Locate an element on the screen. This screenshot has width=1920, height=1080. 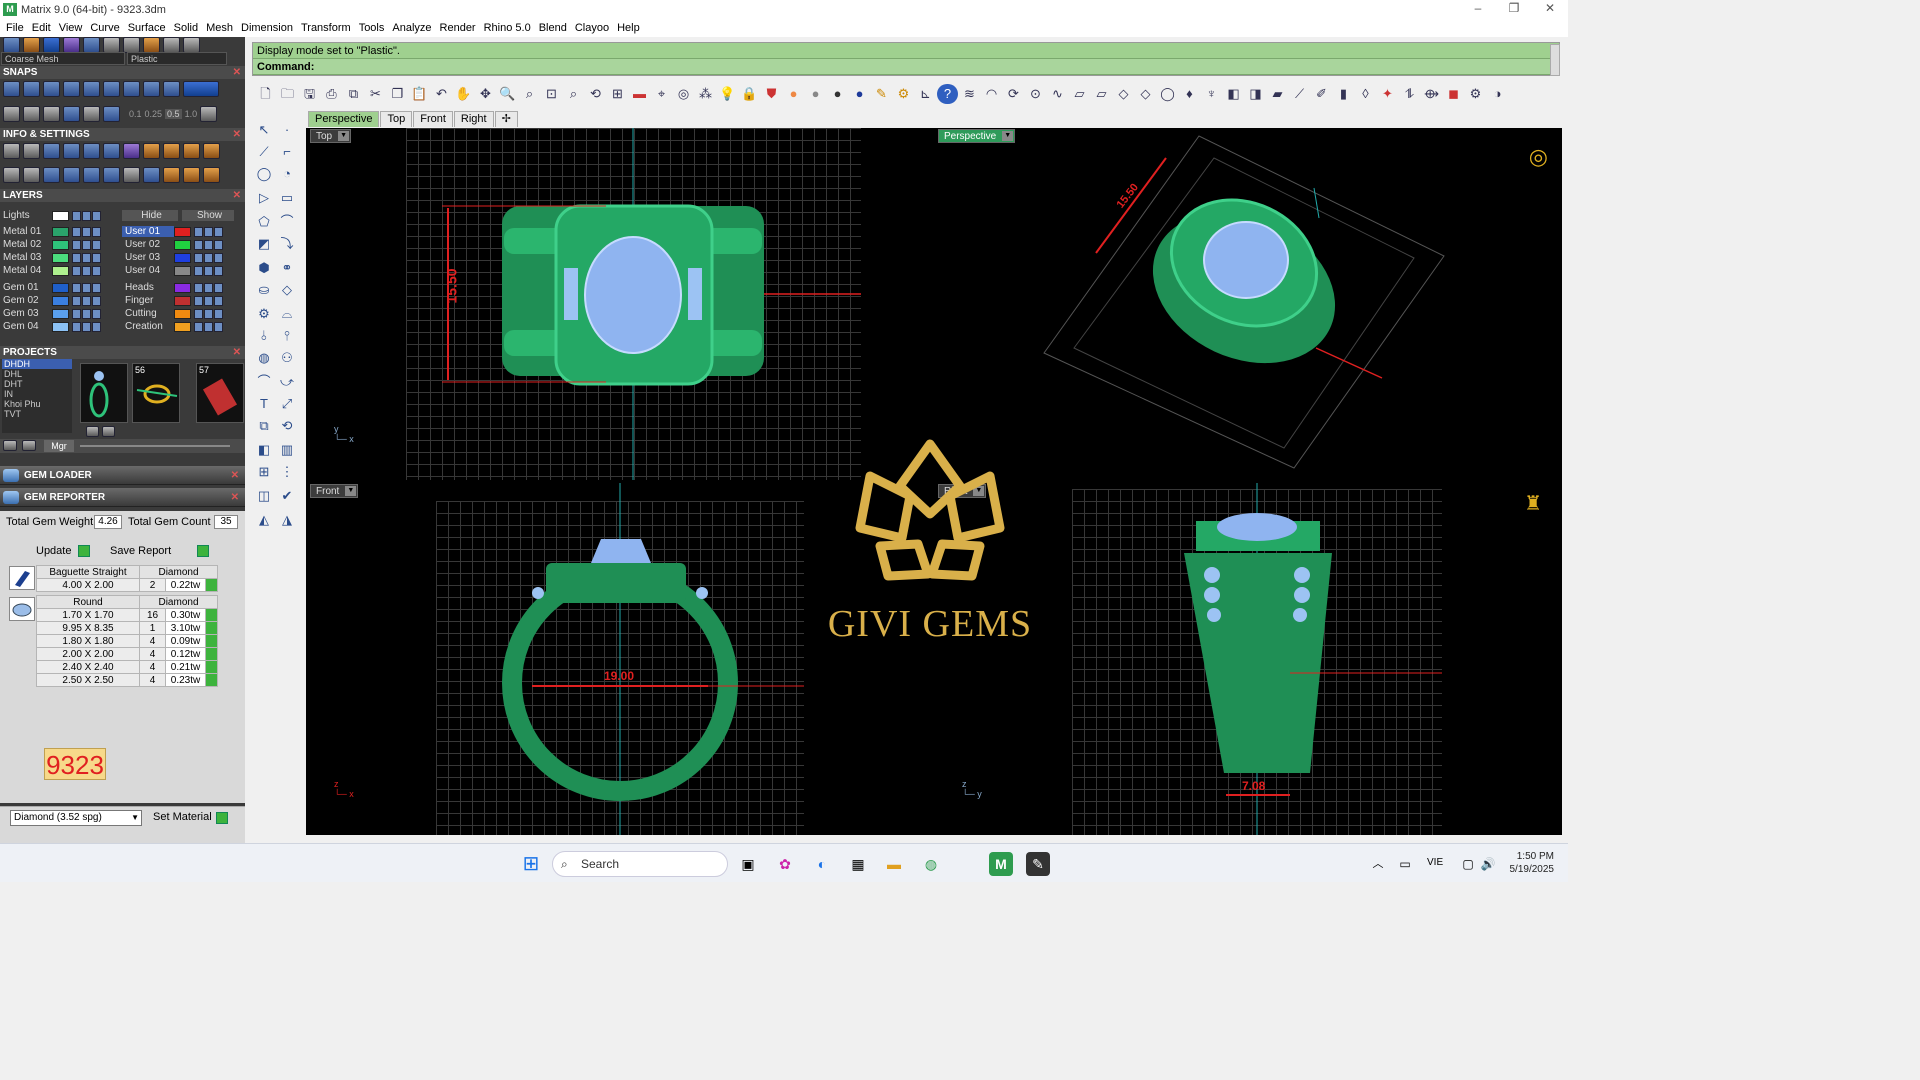
plane-icon: ▱ is located at coordinates (1079, 94).